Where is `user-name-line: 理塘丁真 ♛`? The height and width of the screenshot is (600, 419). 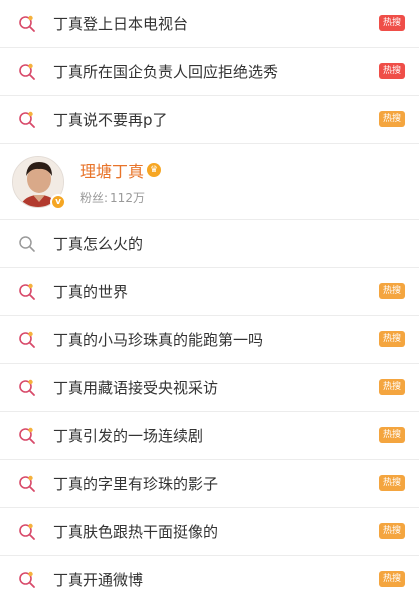
user-name-line: 理塘丁真 ♛ is located at coordinates (121, 170).